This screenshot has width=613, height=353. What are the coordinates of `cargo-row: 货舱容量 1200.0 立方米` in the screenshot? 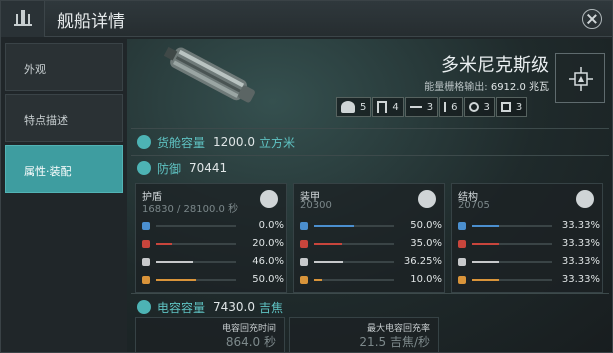 It's located at (216, 142).